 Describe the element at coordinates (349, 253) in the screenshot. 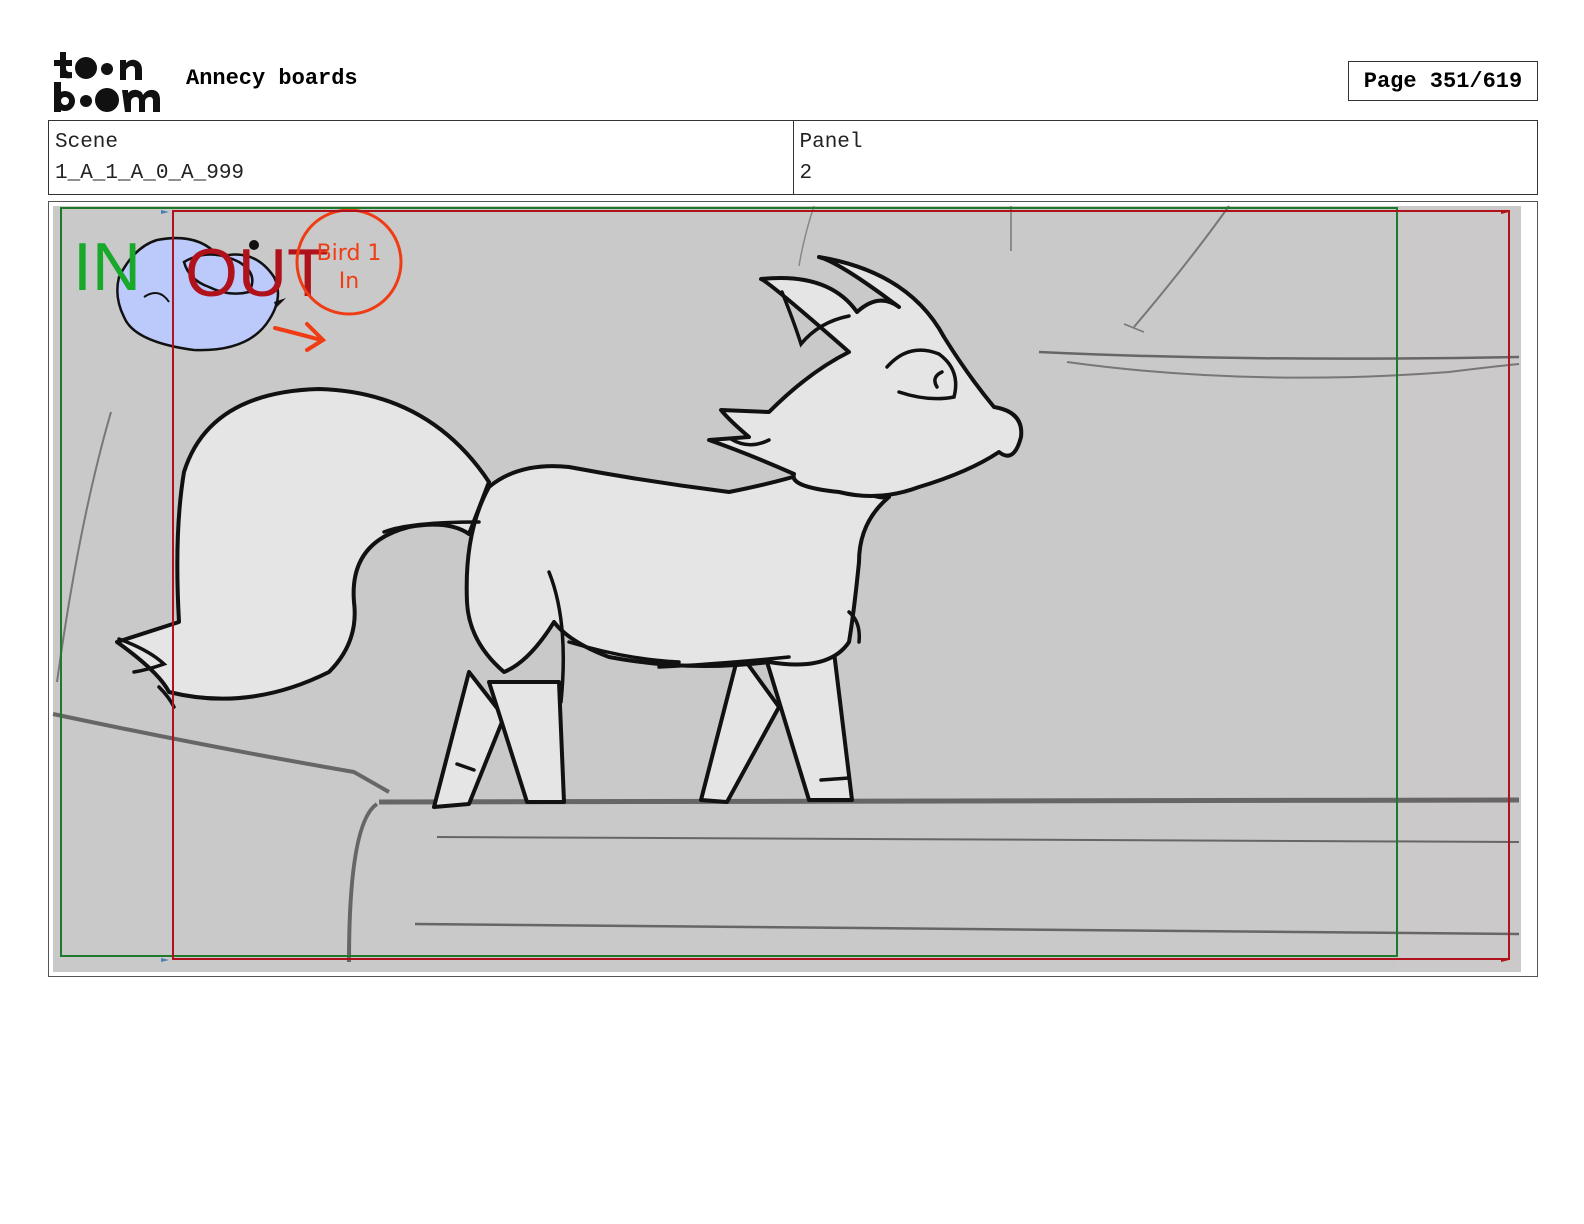

I see `bird-note-line1: Bird 1` at that location.